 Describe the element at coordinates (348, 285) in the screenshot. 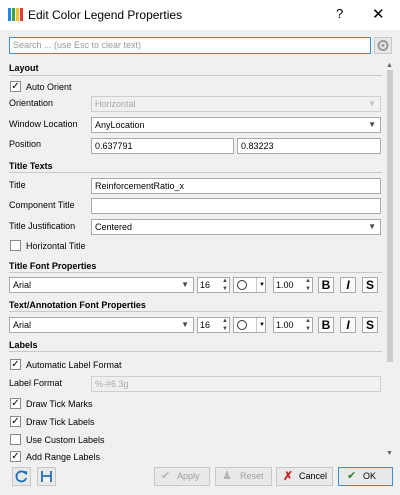

I see `title-italic-button: I` at that location.